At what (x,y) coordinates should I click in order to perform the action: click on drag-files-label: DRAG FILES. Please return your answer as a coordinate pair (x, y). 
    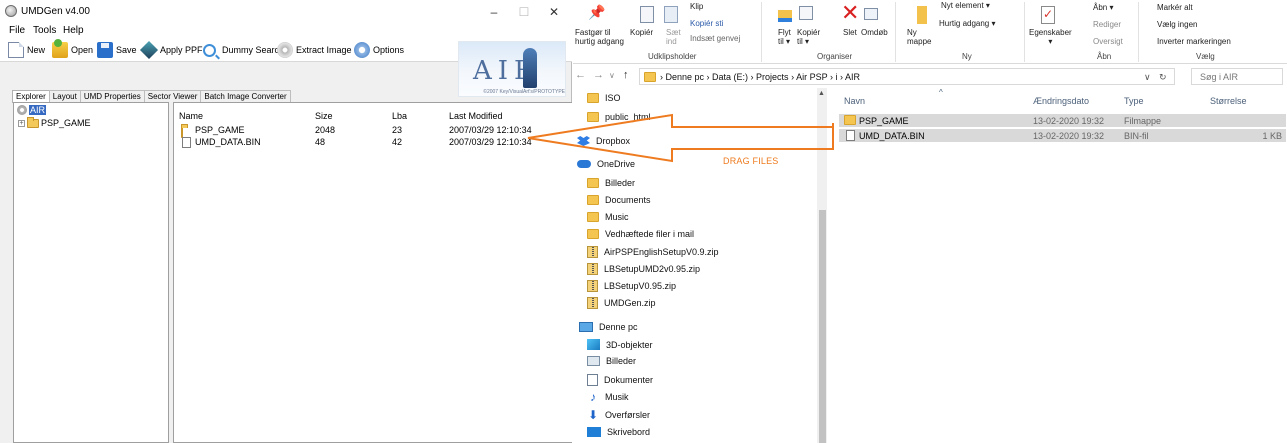
    Looking at the image, I should click on (751, 161).